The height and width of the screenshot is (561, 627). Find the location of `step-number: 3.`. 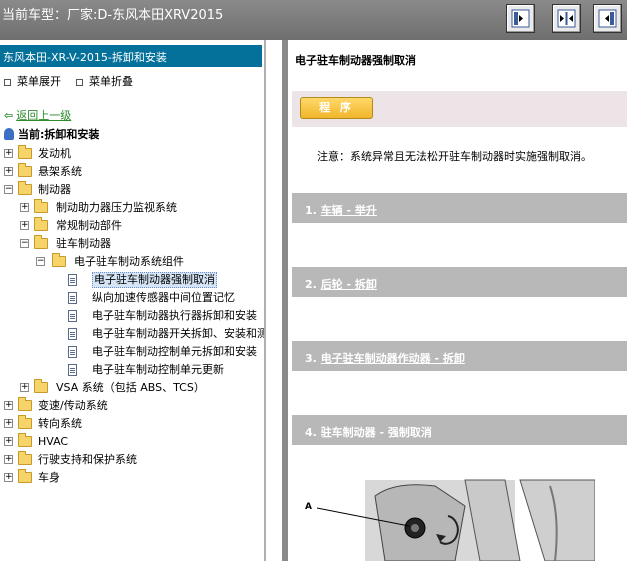

step-number: 3. is located at coordinates (311, 358).